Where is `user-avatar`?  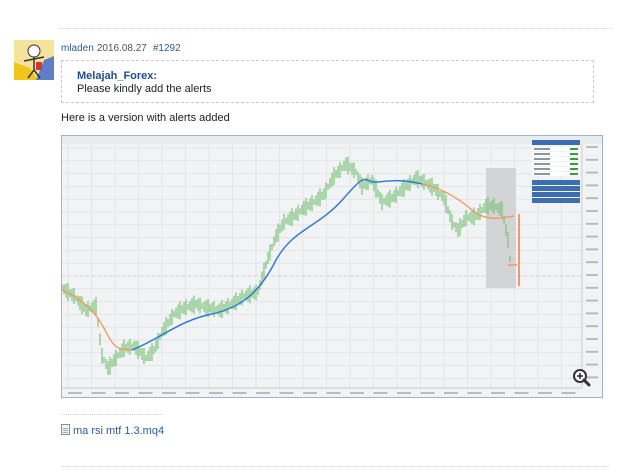 user-avatar is located at coordinates (34, 60).